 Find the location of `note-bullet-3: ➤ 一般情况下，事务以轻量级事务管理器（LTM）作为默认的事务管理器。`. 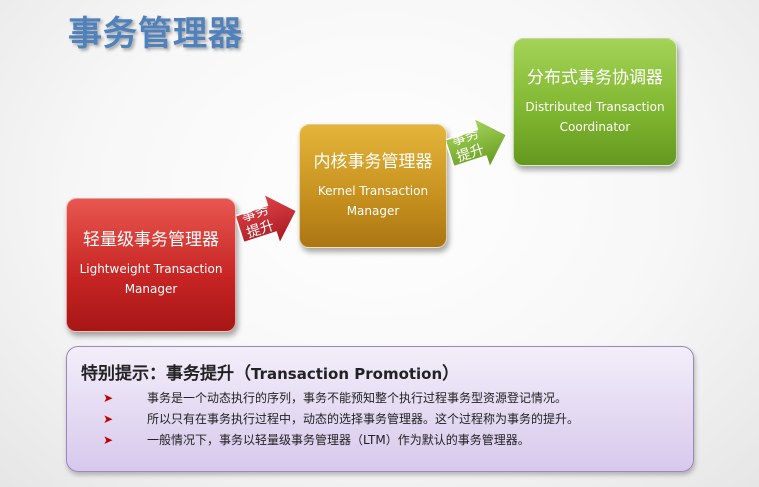

note-bullet-3: ➤ 一般情况下，事务以轻量级事务管理器（LTM）作为默认的事务管理器。 is located at coordinates (316, 439).